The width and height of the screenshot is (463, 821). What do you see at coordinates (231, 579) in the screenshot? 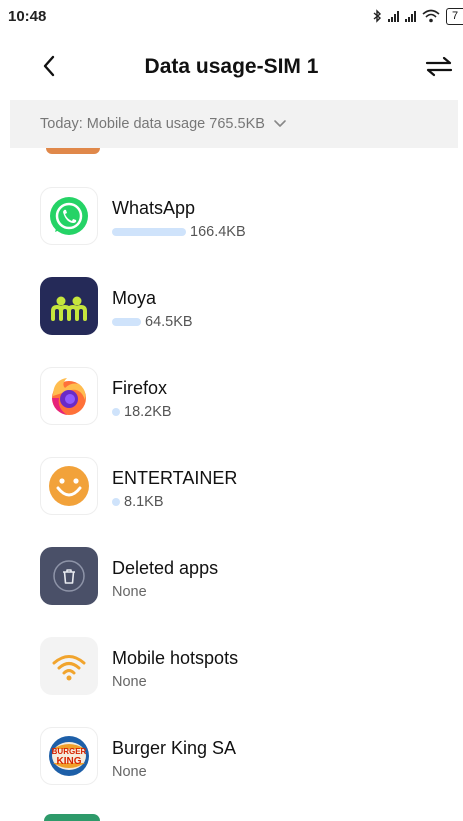
I see `list-item-deleted-apps: Deleted apps None` at bounding box center [231, 579].